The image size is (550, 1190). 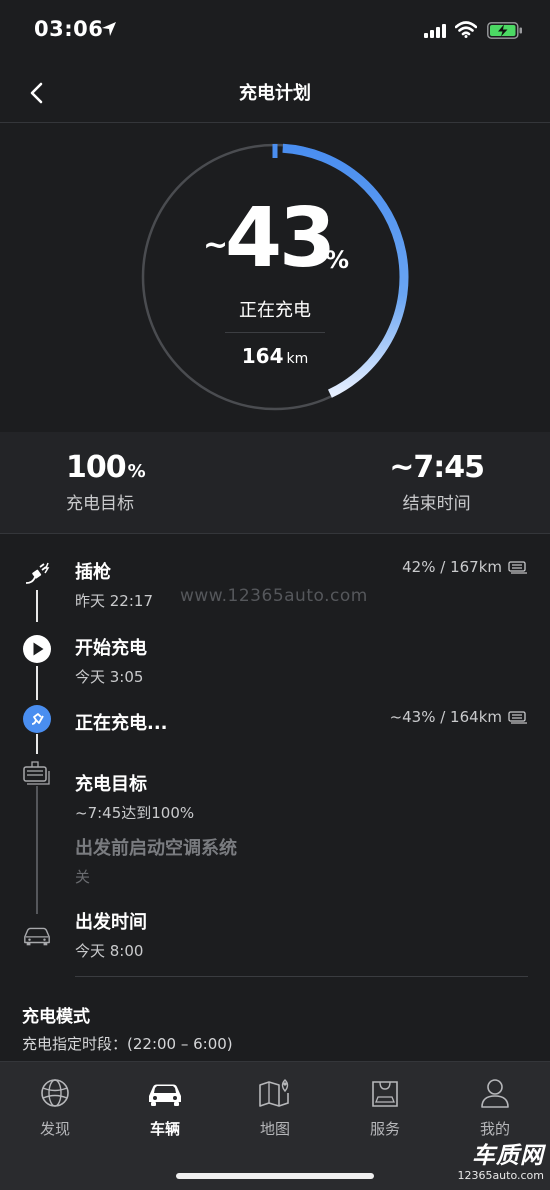 What do you see at coordinates (111, 784) in the screenshot?
I see `timeline-title: 充电目标` at bounding box center [111, 784].